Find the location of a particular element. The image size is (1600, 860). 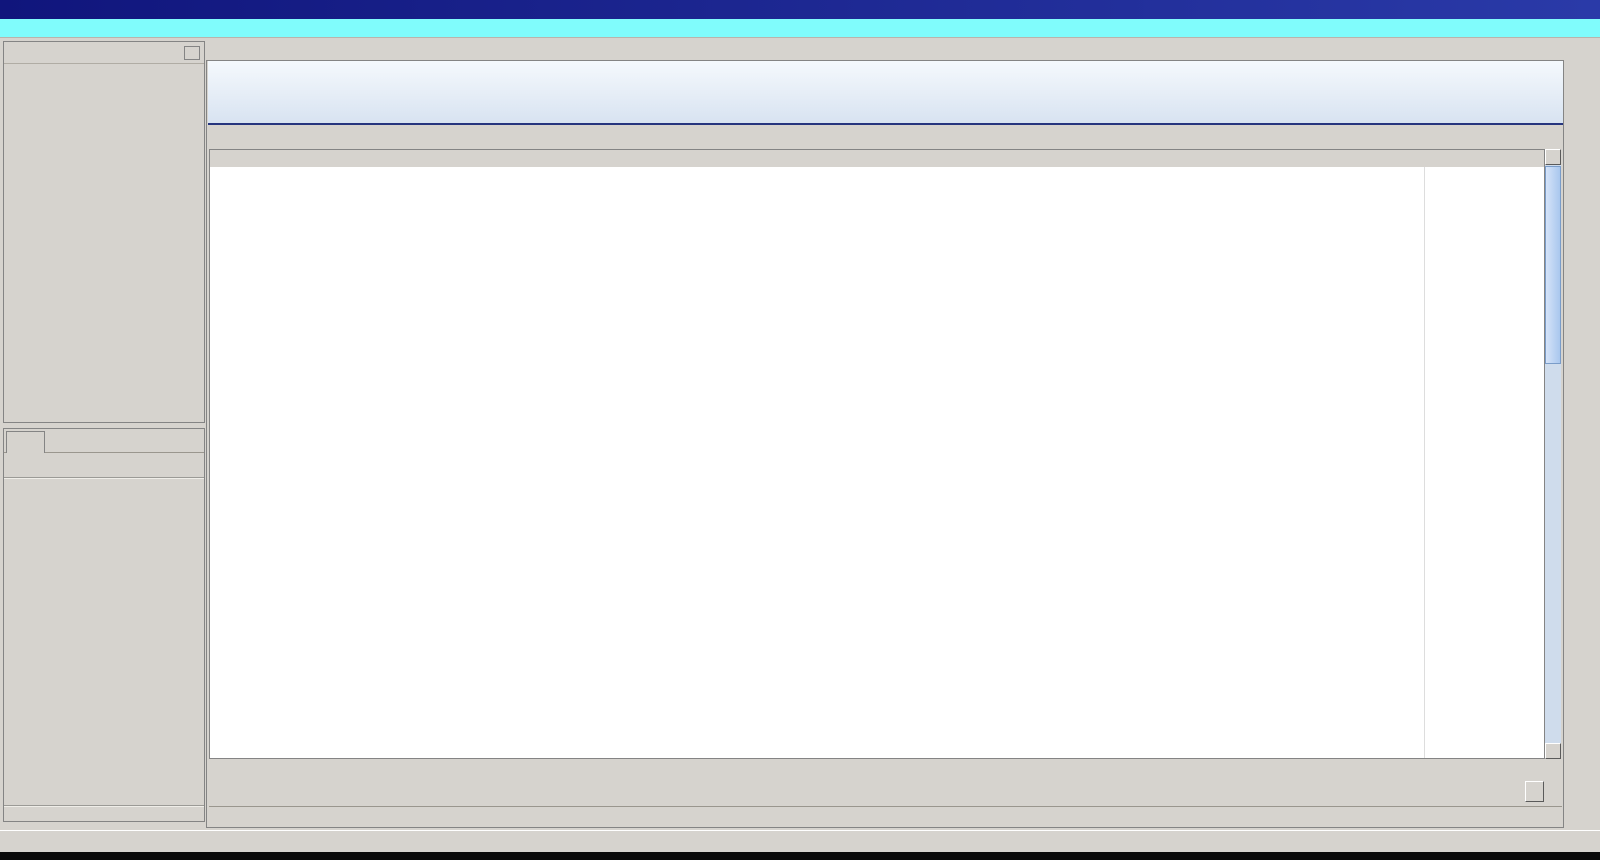

scroll-down-button is located at coordinates (1553, 751).